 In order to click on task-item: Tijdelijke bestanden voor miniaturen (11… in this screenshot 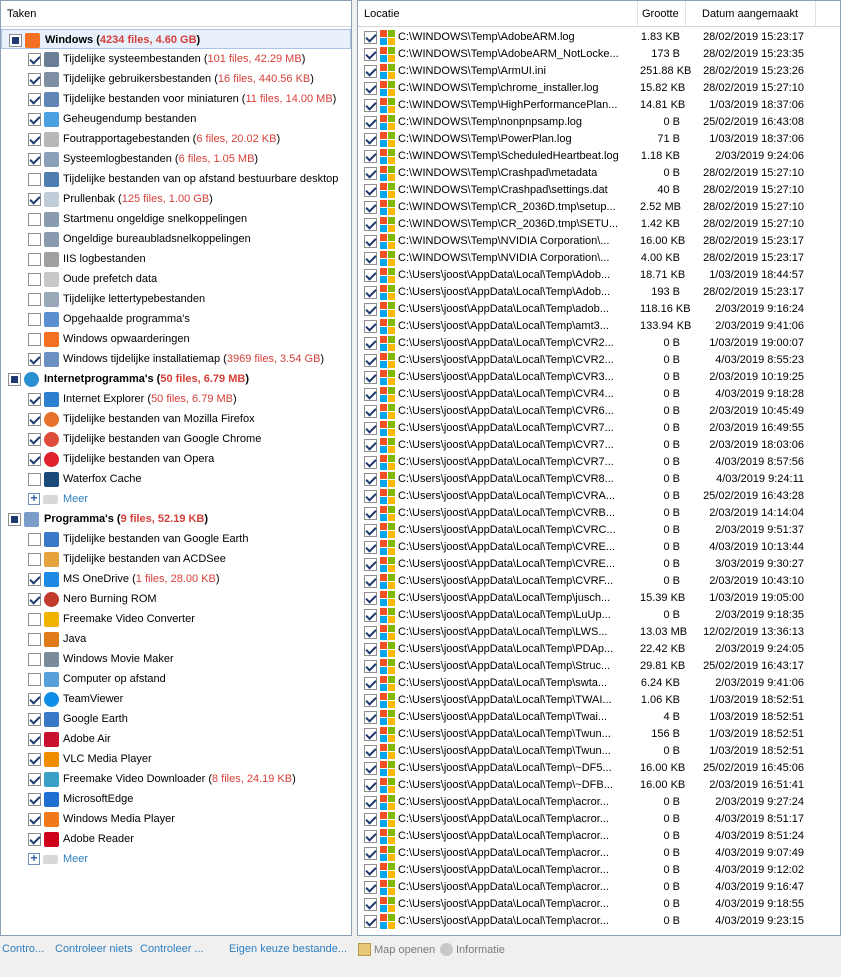, I will do `click(176, 99)`.